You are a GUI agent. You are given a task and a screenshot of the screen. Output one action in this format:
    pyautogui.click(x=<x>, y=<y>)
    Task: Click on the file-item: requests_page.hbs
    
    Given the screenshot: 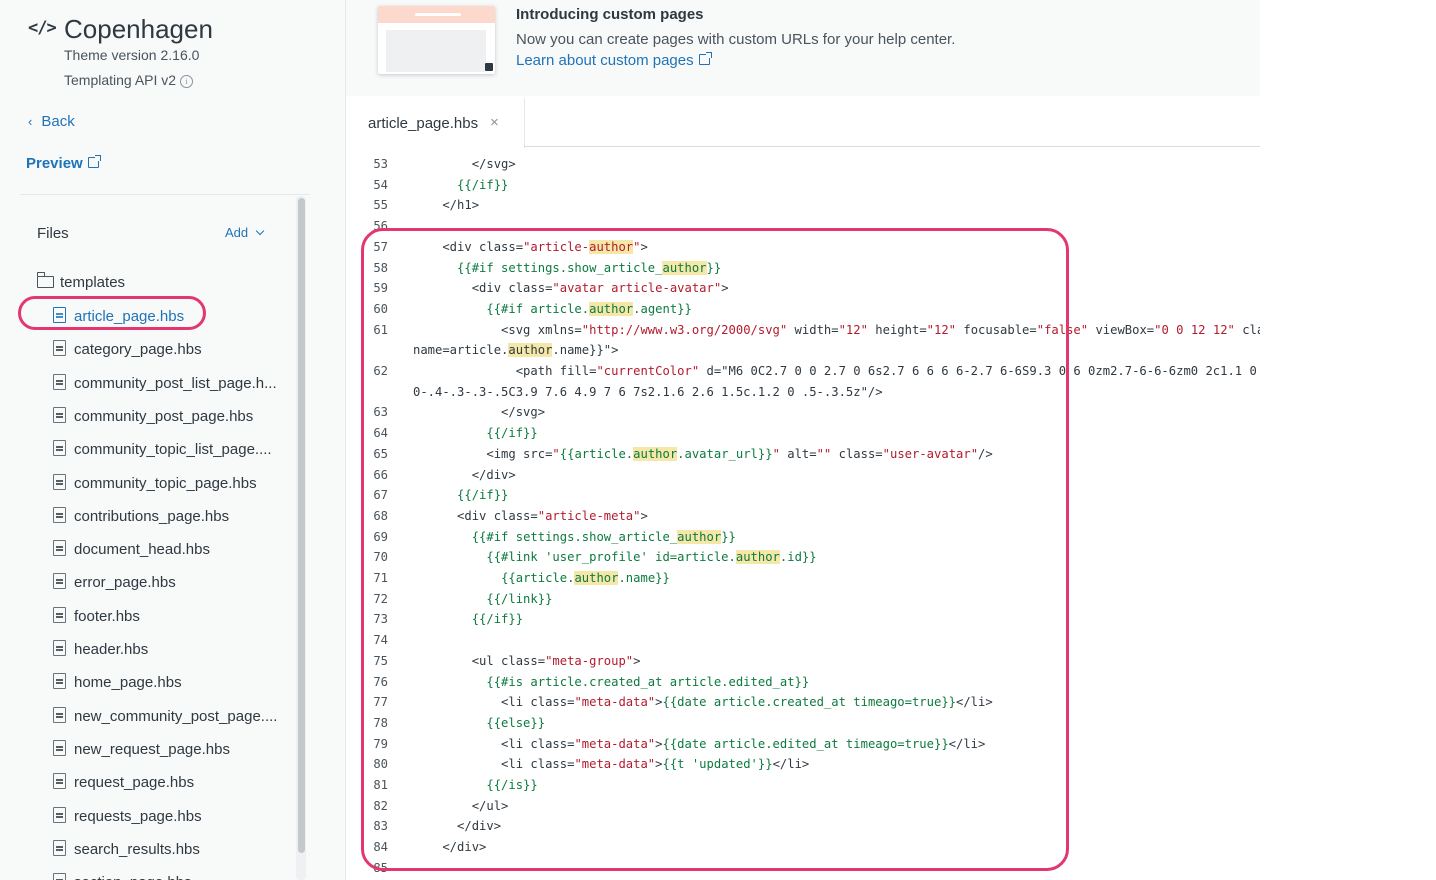 What is the action you would take?
    pyautogui.click(x=127, y=818)
    